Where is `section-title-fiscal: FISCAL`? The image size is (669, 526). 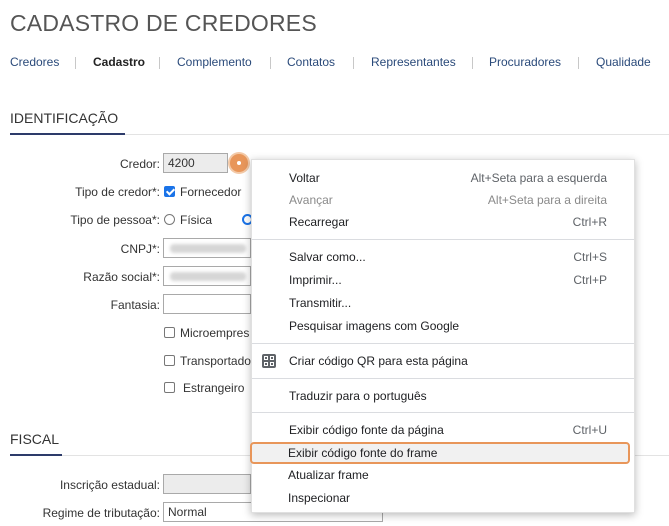
section-title-fiscal: FISCAL is located at coordinates (35, 439).